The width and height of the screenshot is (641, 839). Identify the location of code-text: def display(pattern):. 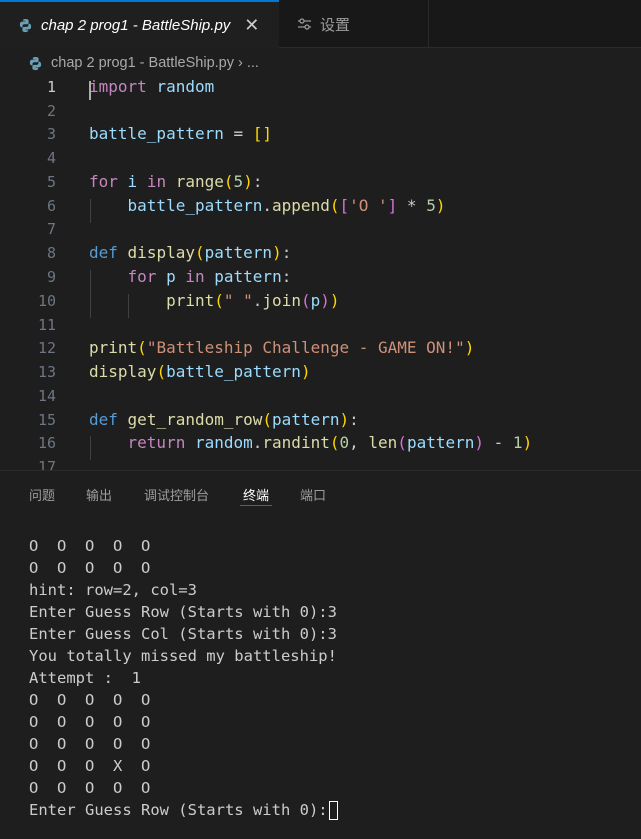
(190, 252).